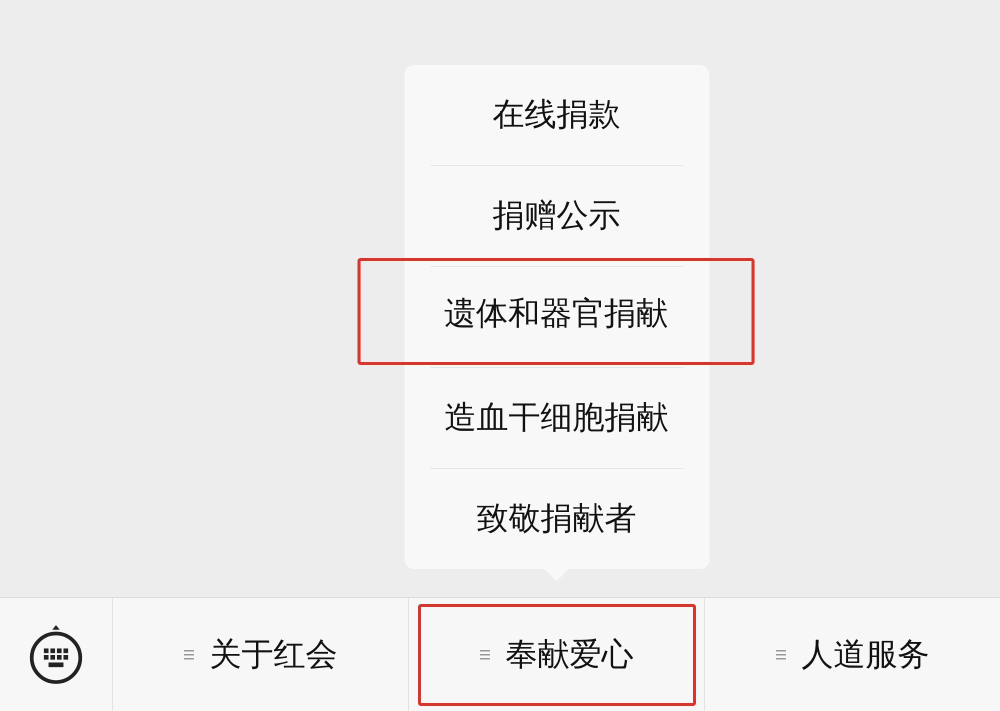 The height and width of the screenshot is (711, 1000). I want to click on menu-tab: 人道服务, so click(853, 655).